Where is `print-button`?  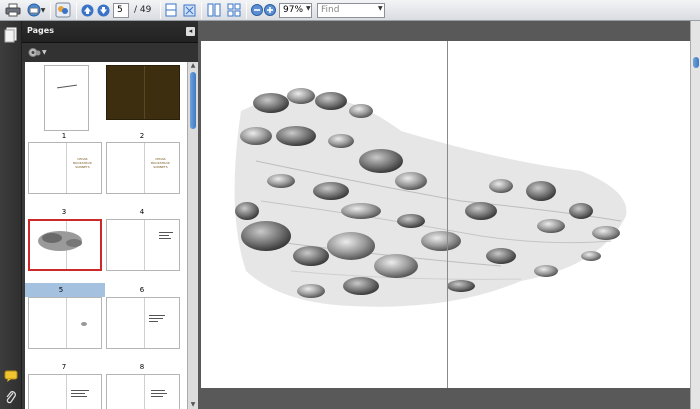 print-button is located at coordinates (13, 10).